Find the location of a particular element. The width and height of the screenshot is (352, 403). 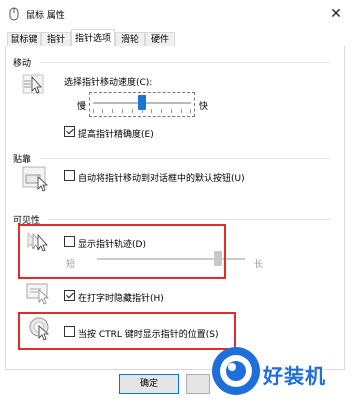

tab-pointers: 指针 is located at coordinates (56, 39).